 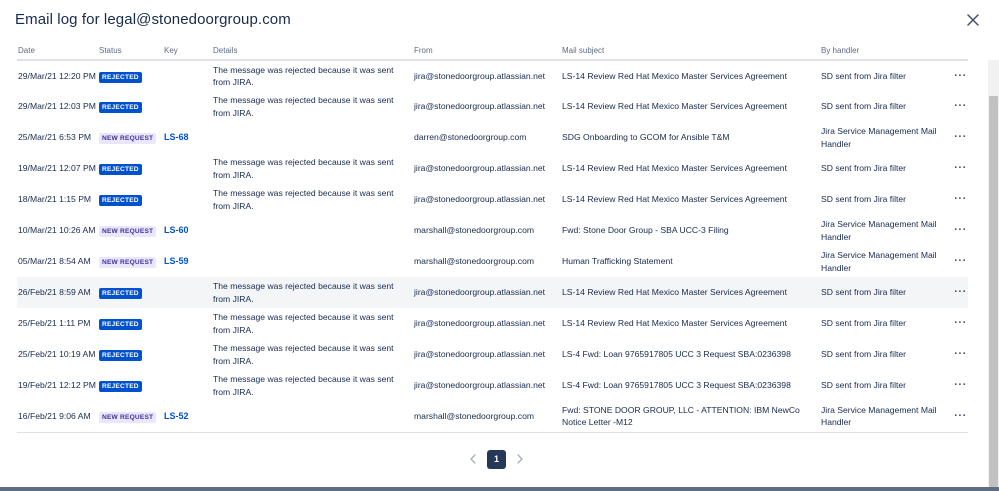 What do you see at coordinates (57, 51) in the screenshot?
I see `header-date: Date` at bounding box center [57, 51].